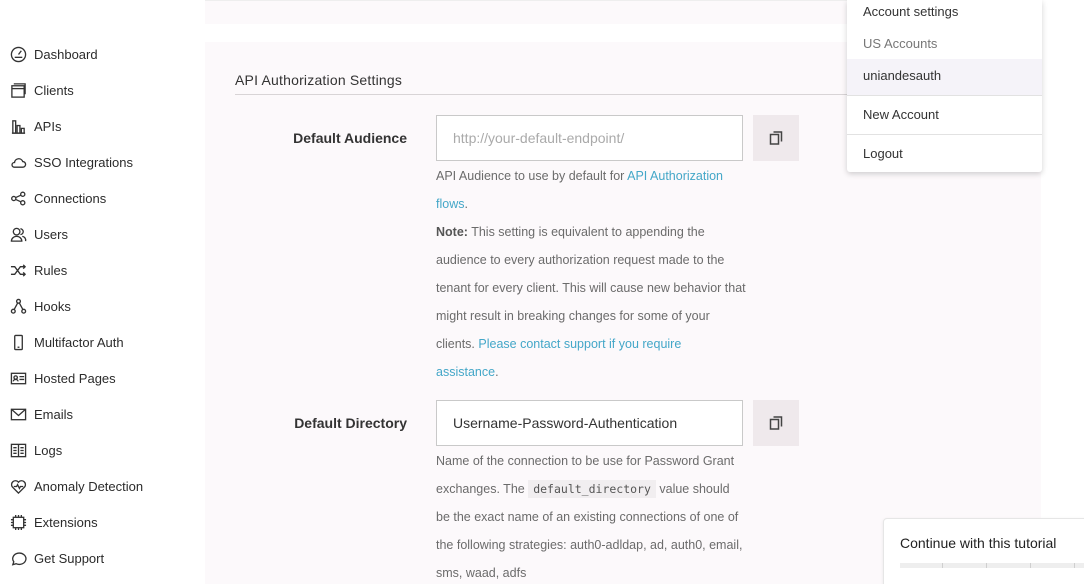 The height and width of the screenshot is (584, 1084). Describe the element at coordinates (497, 372) in the screenshot. I see `note-suffix: .` at that location.